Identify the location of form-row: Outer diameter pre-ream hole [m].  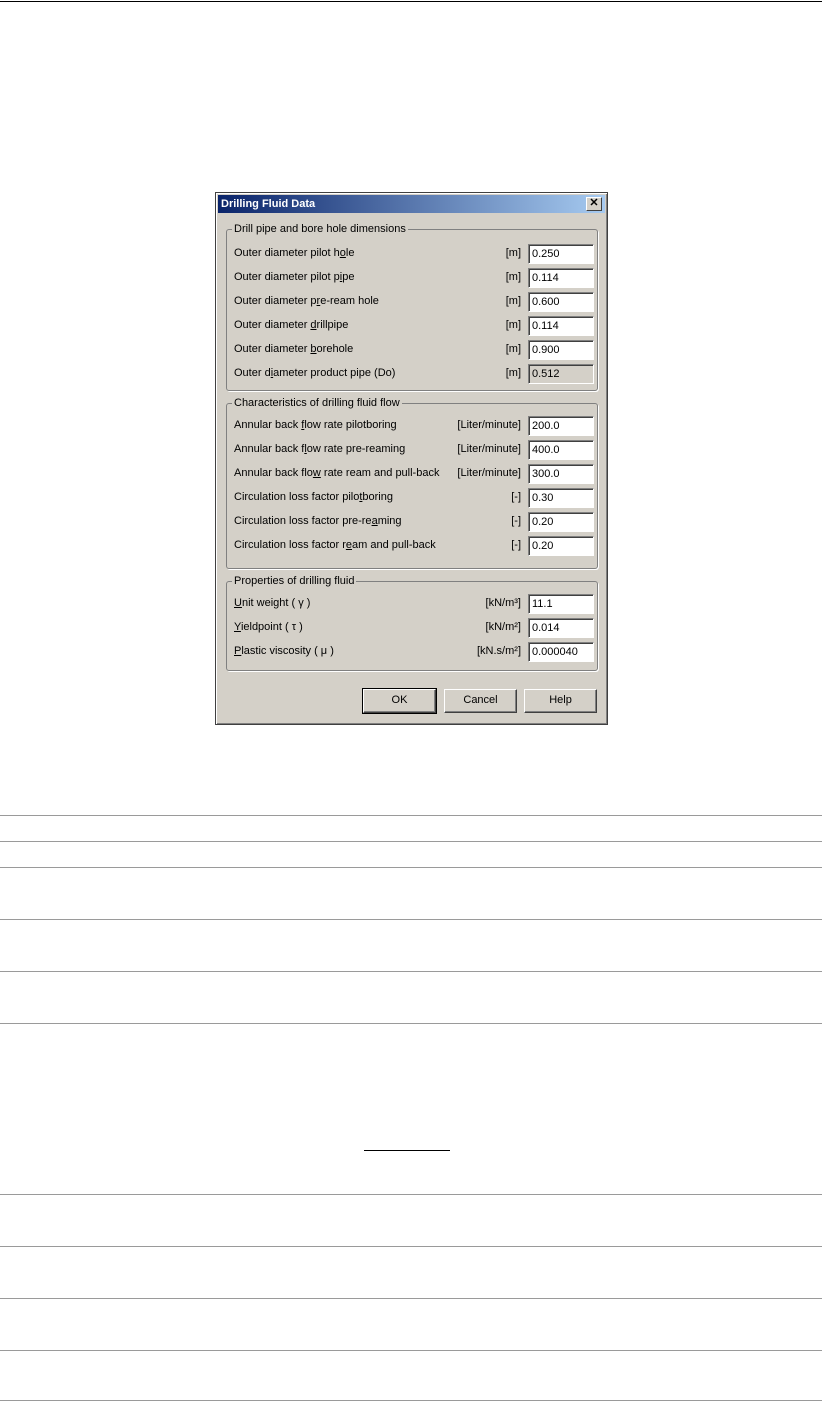
(414, 302).